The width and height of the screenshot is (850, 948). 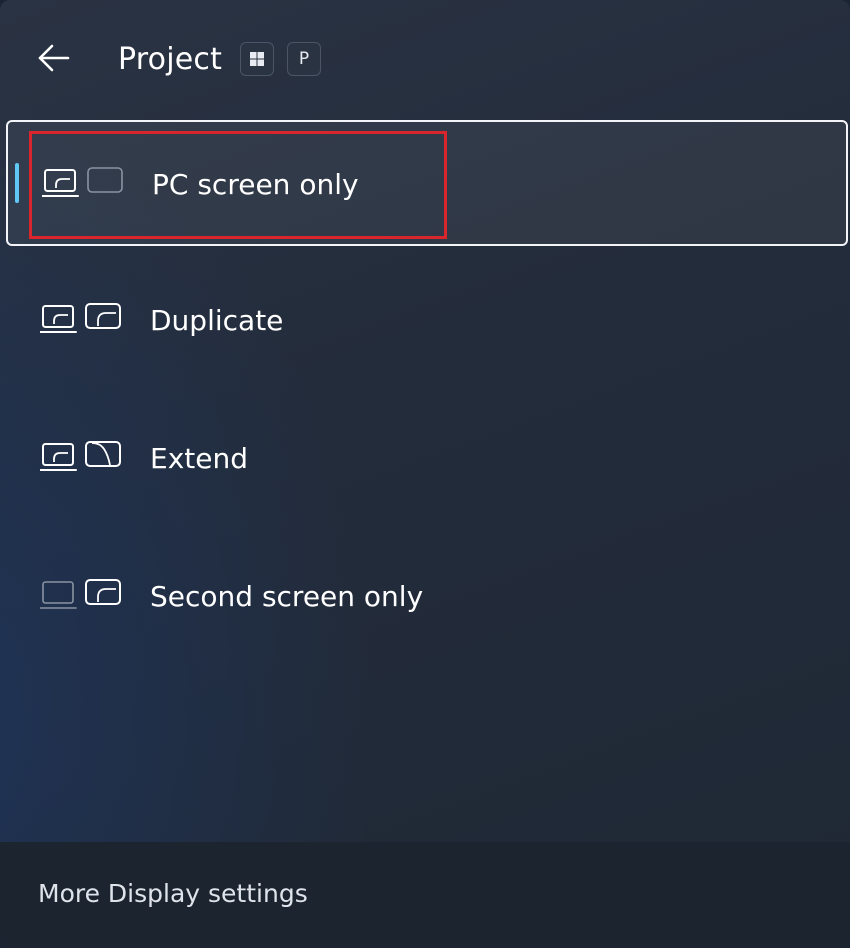 I want to click on duplicate-icon, so click(x=80, y=318).